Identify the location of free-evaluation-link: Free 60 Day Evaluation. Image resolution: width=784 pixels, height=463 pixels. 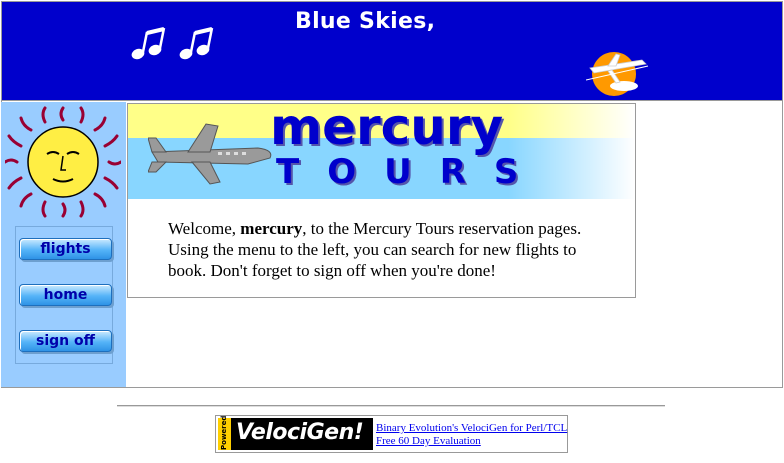
(428, 441).